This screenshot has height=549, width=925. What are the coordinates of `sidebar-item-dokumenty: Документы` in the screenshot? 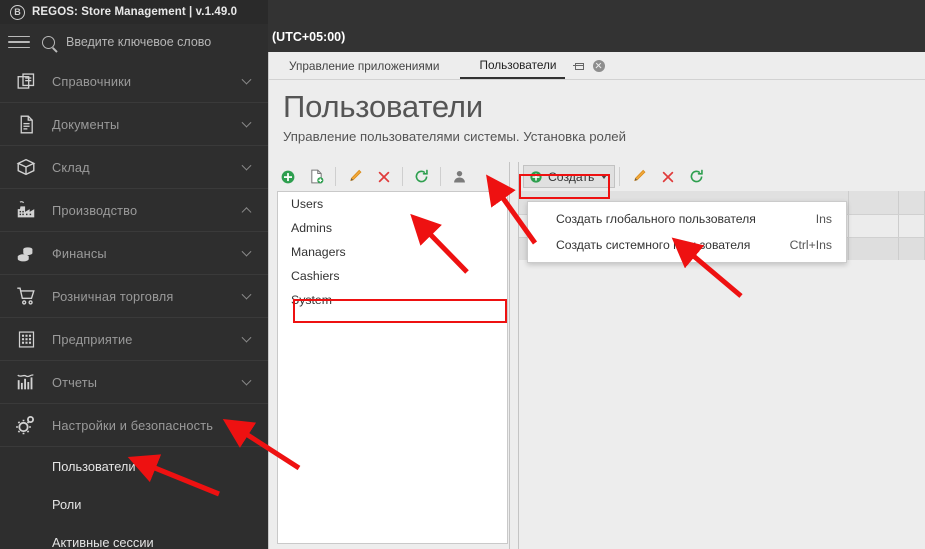 It's located at (134, 124).